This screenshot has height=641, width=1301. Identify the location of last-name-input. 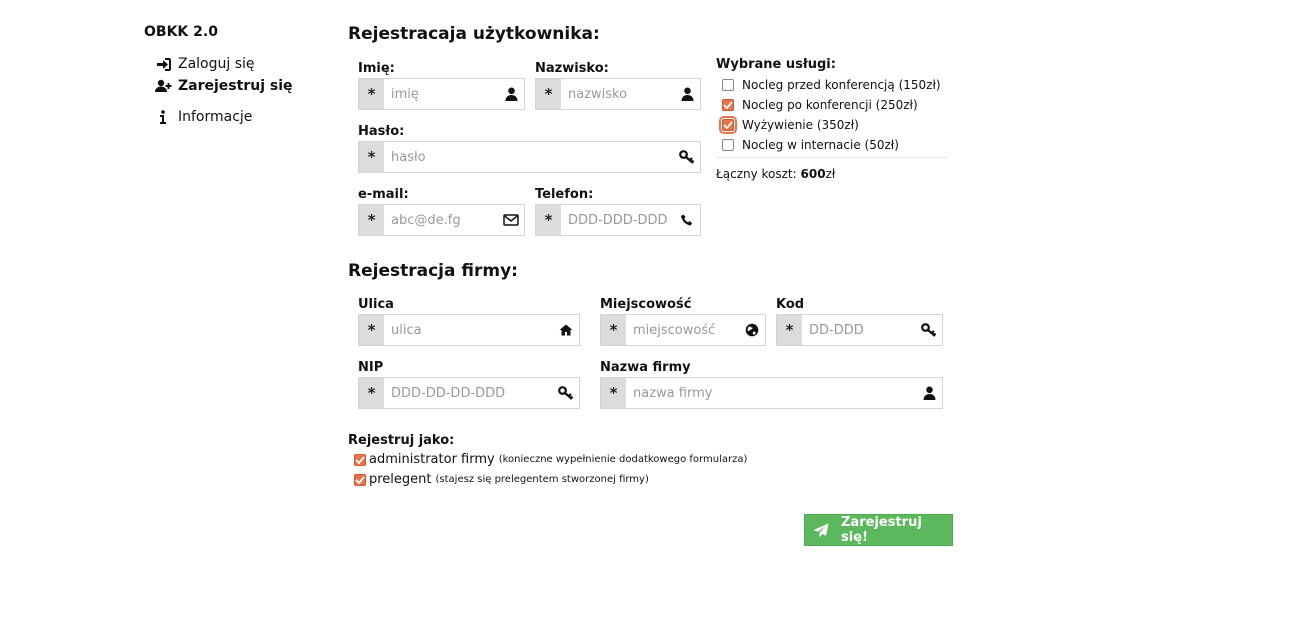
(617, 94).